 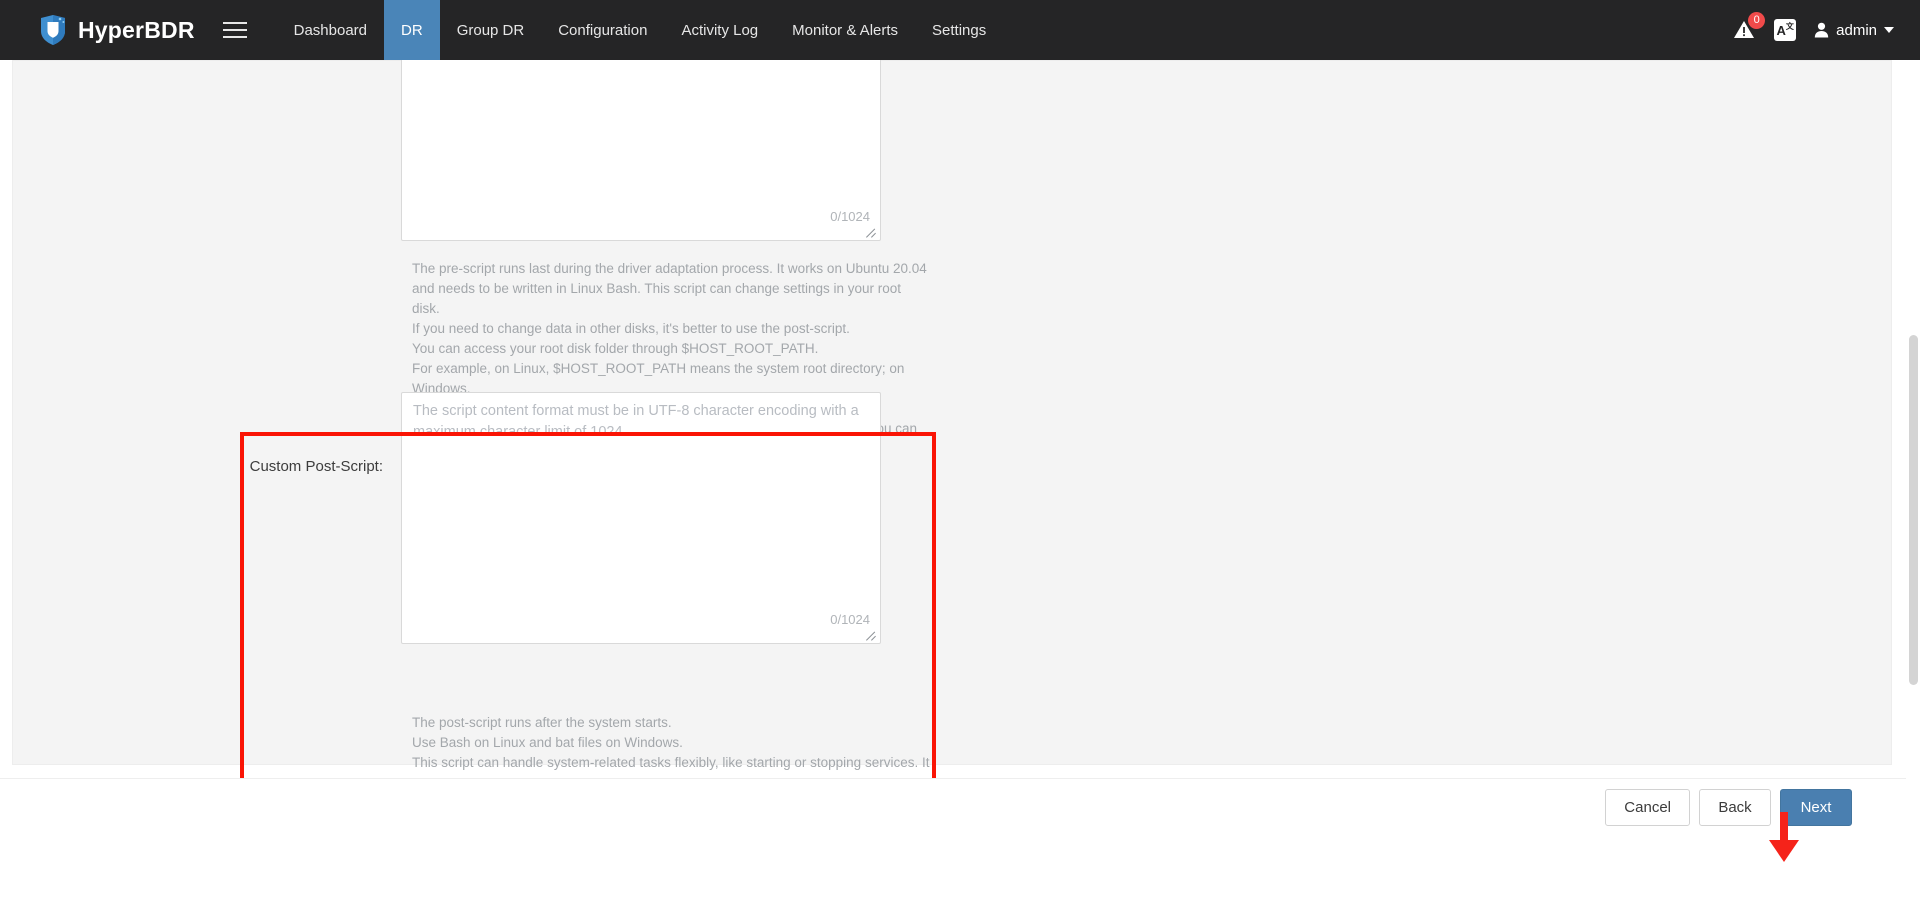 I want to click on top-bar-right-controls: 0 A文 admin, so click(x=1826, y=30).